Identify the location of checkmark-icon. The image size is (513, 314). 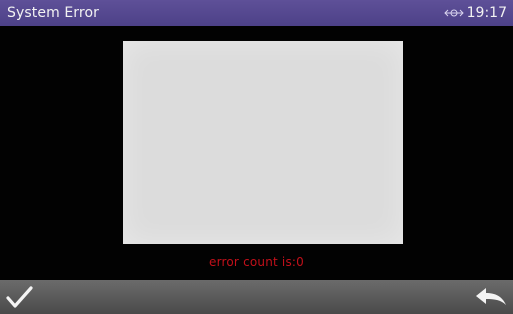
(19, 297).